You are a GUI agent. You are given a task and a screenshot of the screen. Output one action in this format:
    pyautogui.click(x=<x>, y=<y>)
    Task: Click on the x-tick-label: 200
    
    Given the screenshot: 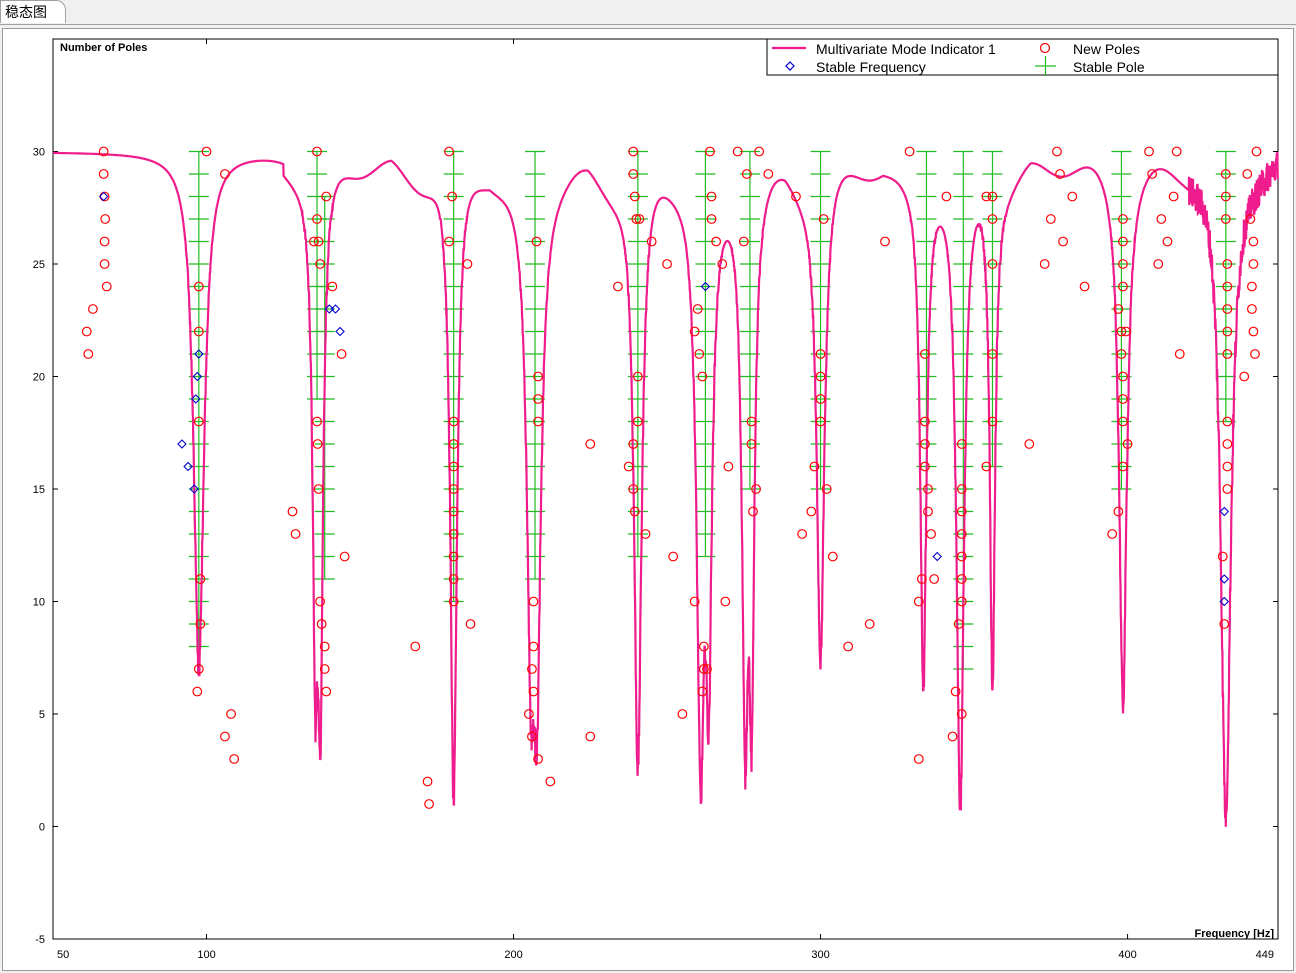 What is the action you would take?
    pyautogui.click(x=513, y=955)
    